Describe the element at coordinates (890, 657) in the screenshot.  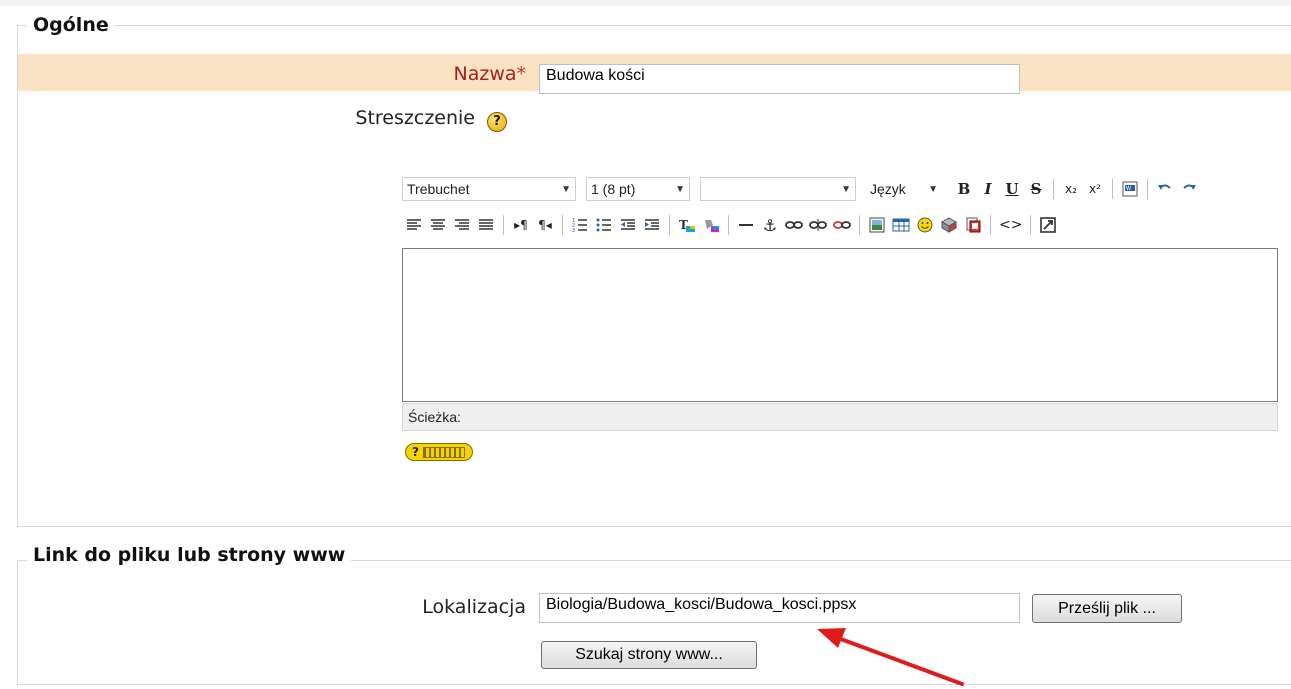
I see `red-arrow-annotation` at that location.